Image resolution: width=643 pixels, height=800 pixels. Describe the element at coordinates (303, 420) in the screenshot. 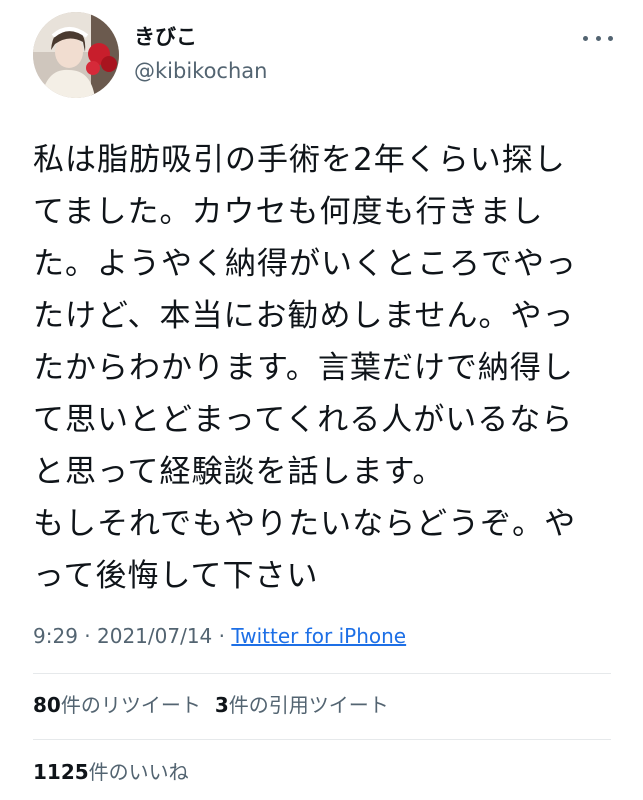

I see `tweet-line: て思いとどまってくれる人がいるなら` at that location.